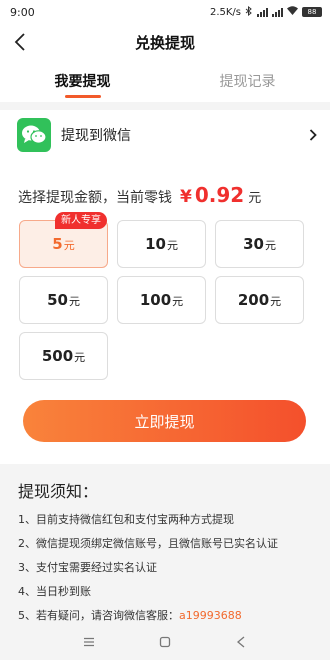  I want to click on currency-symbol: ¥, so click(186, 197).